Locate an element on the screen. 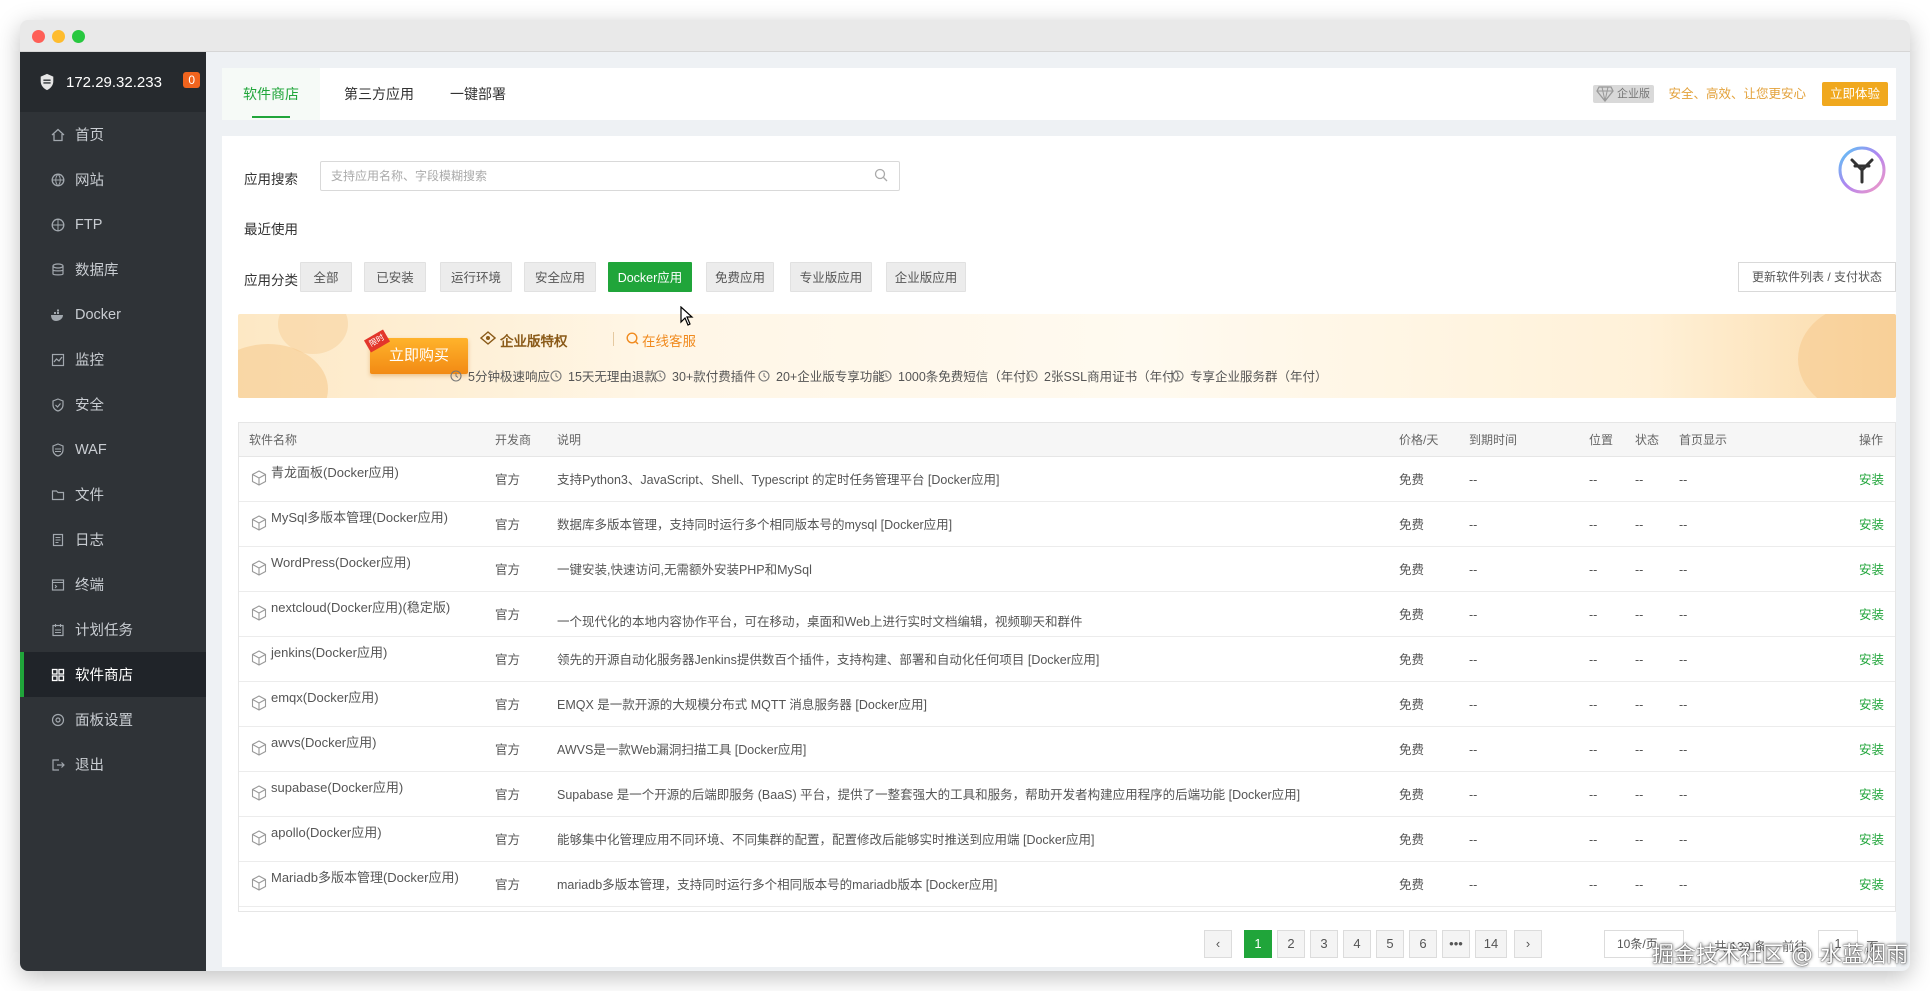 This screenshot has height=991, width=1930. category-button-3: 安全应用 is located at coordinates (560, 277).